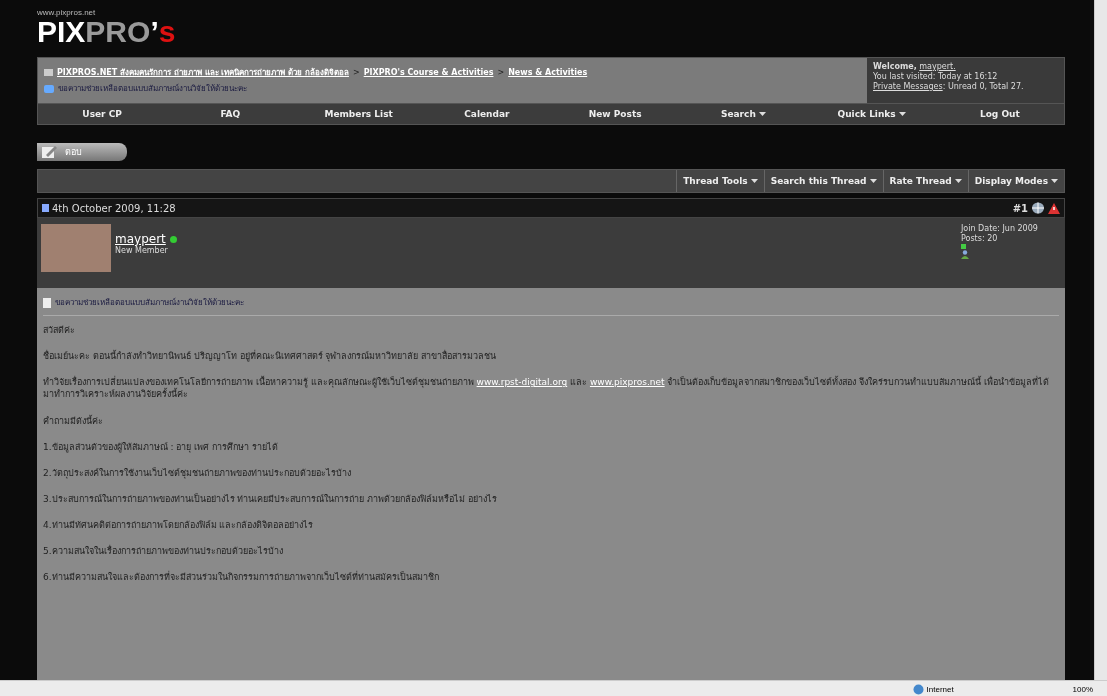 This screenshot has width=1107, height=696. Describe the element at coordinates (152, 89) in the screenshot. I see `thread-title: ขอความช่วยเหลือตอบแบบสัมภาษณ์งานวิจัยให้ด้วยนะคะ` at that location.